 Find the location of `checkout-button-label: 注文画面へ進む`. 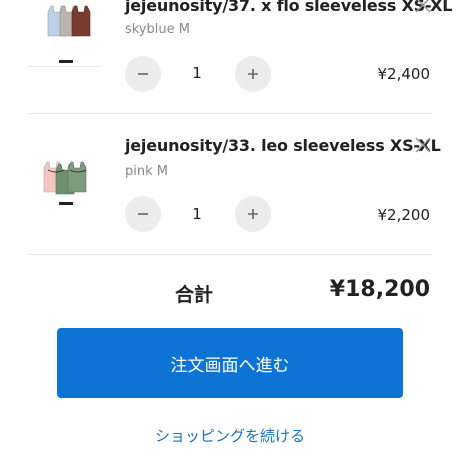

checkout-button-label: 注文画面へ進む is located at coordinates (230, 365).